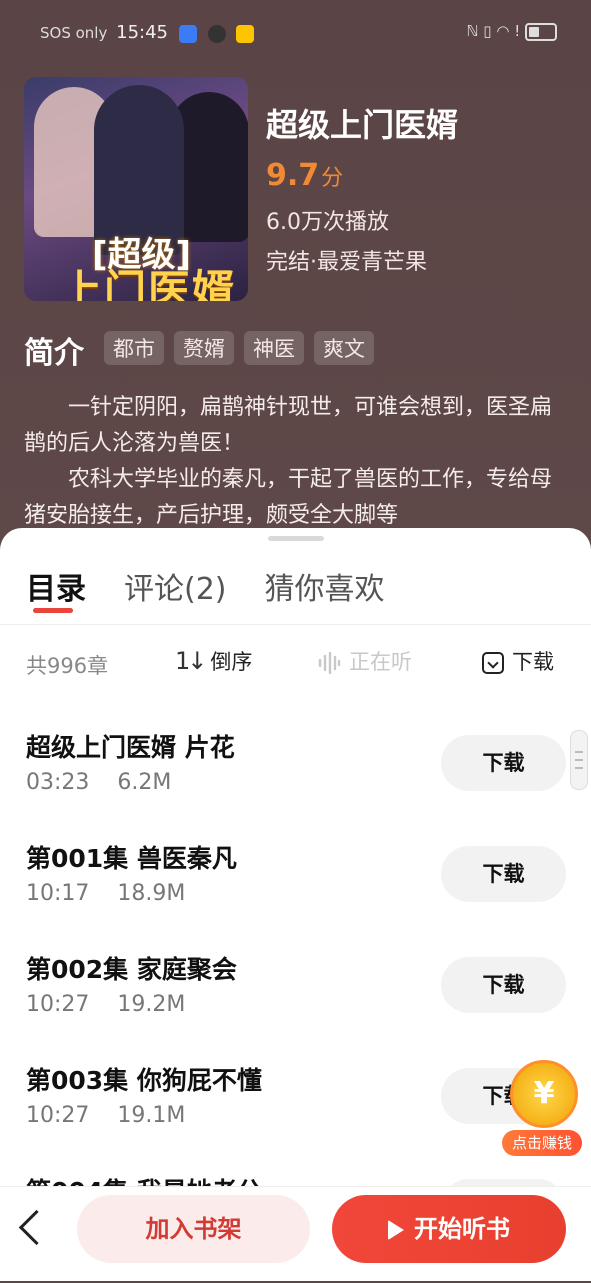 The image size is (591, 1283). I want to click on tag-list: 都市 赘婿 神医 爽文, so click(239, 348).